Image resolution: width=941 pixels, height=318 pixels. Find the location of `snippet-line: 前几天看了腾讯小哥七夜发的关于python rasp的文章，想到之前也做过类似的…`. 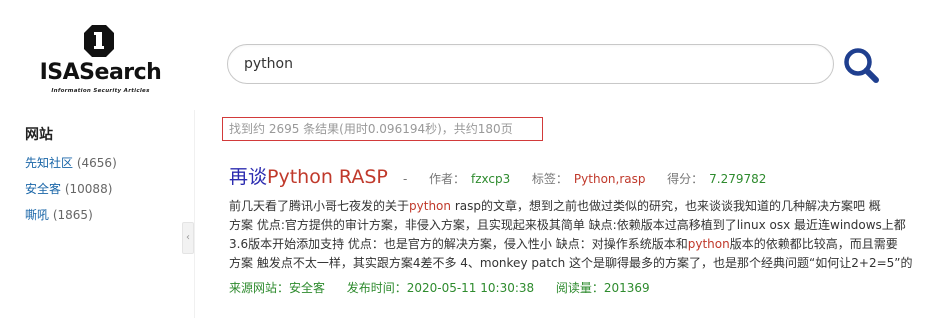

snippet-line: 前几天看了腾讯小哥七夜发的关于python rasp的文章，想到之前也做过类似的… is located at coordinates (555, 206).